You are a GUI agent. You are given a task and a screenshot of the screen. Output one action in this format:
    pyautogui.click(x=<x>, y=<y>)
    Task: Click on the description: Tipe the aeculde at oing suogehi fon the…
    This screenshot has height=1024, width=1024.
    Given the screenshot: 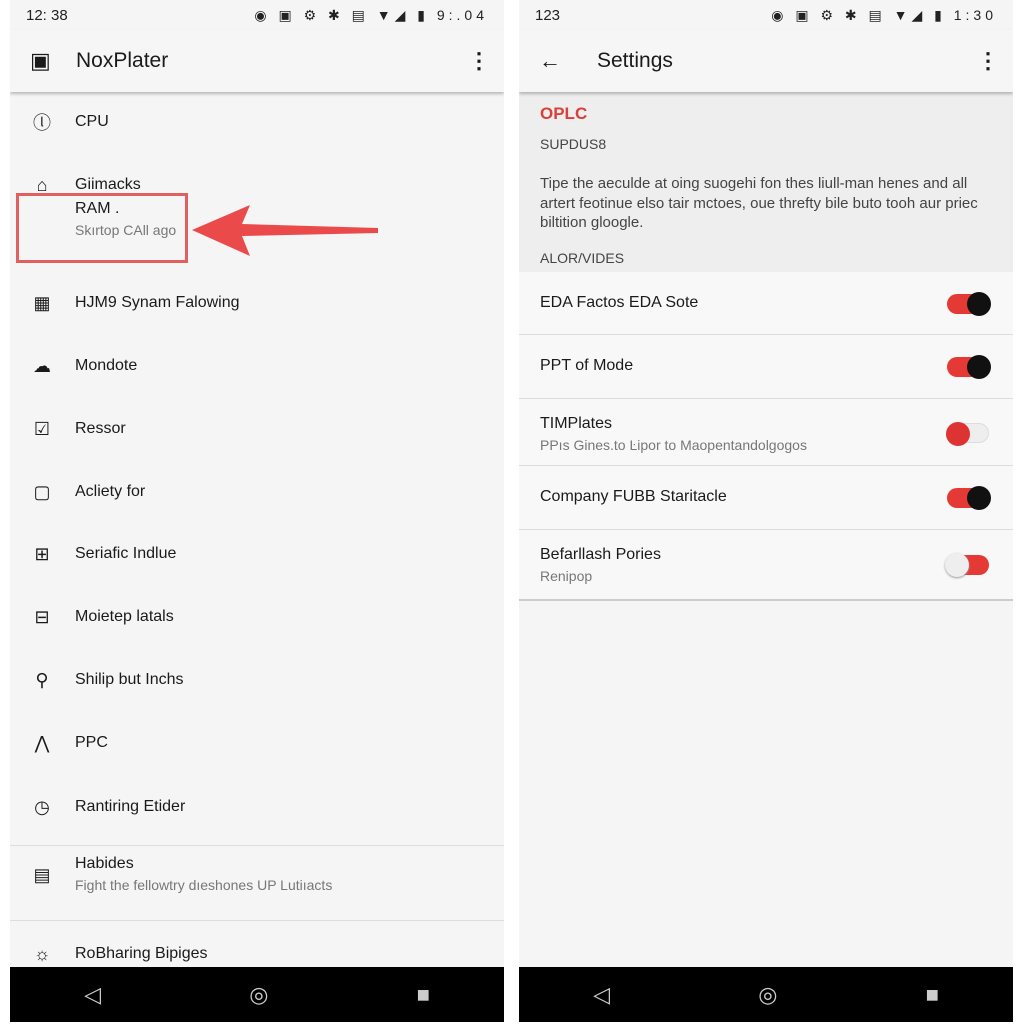 What is the action you would take?
    pyautogui.click(x=759, y=203)
    